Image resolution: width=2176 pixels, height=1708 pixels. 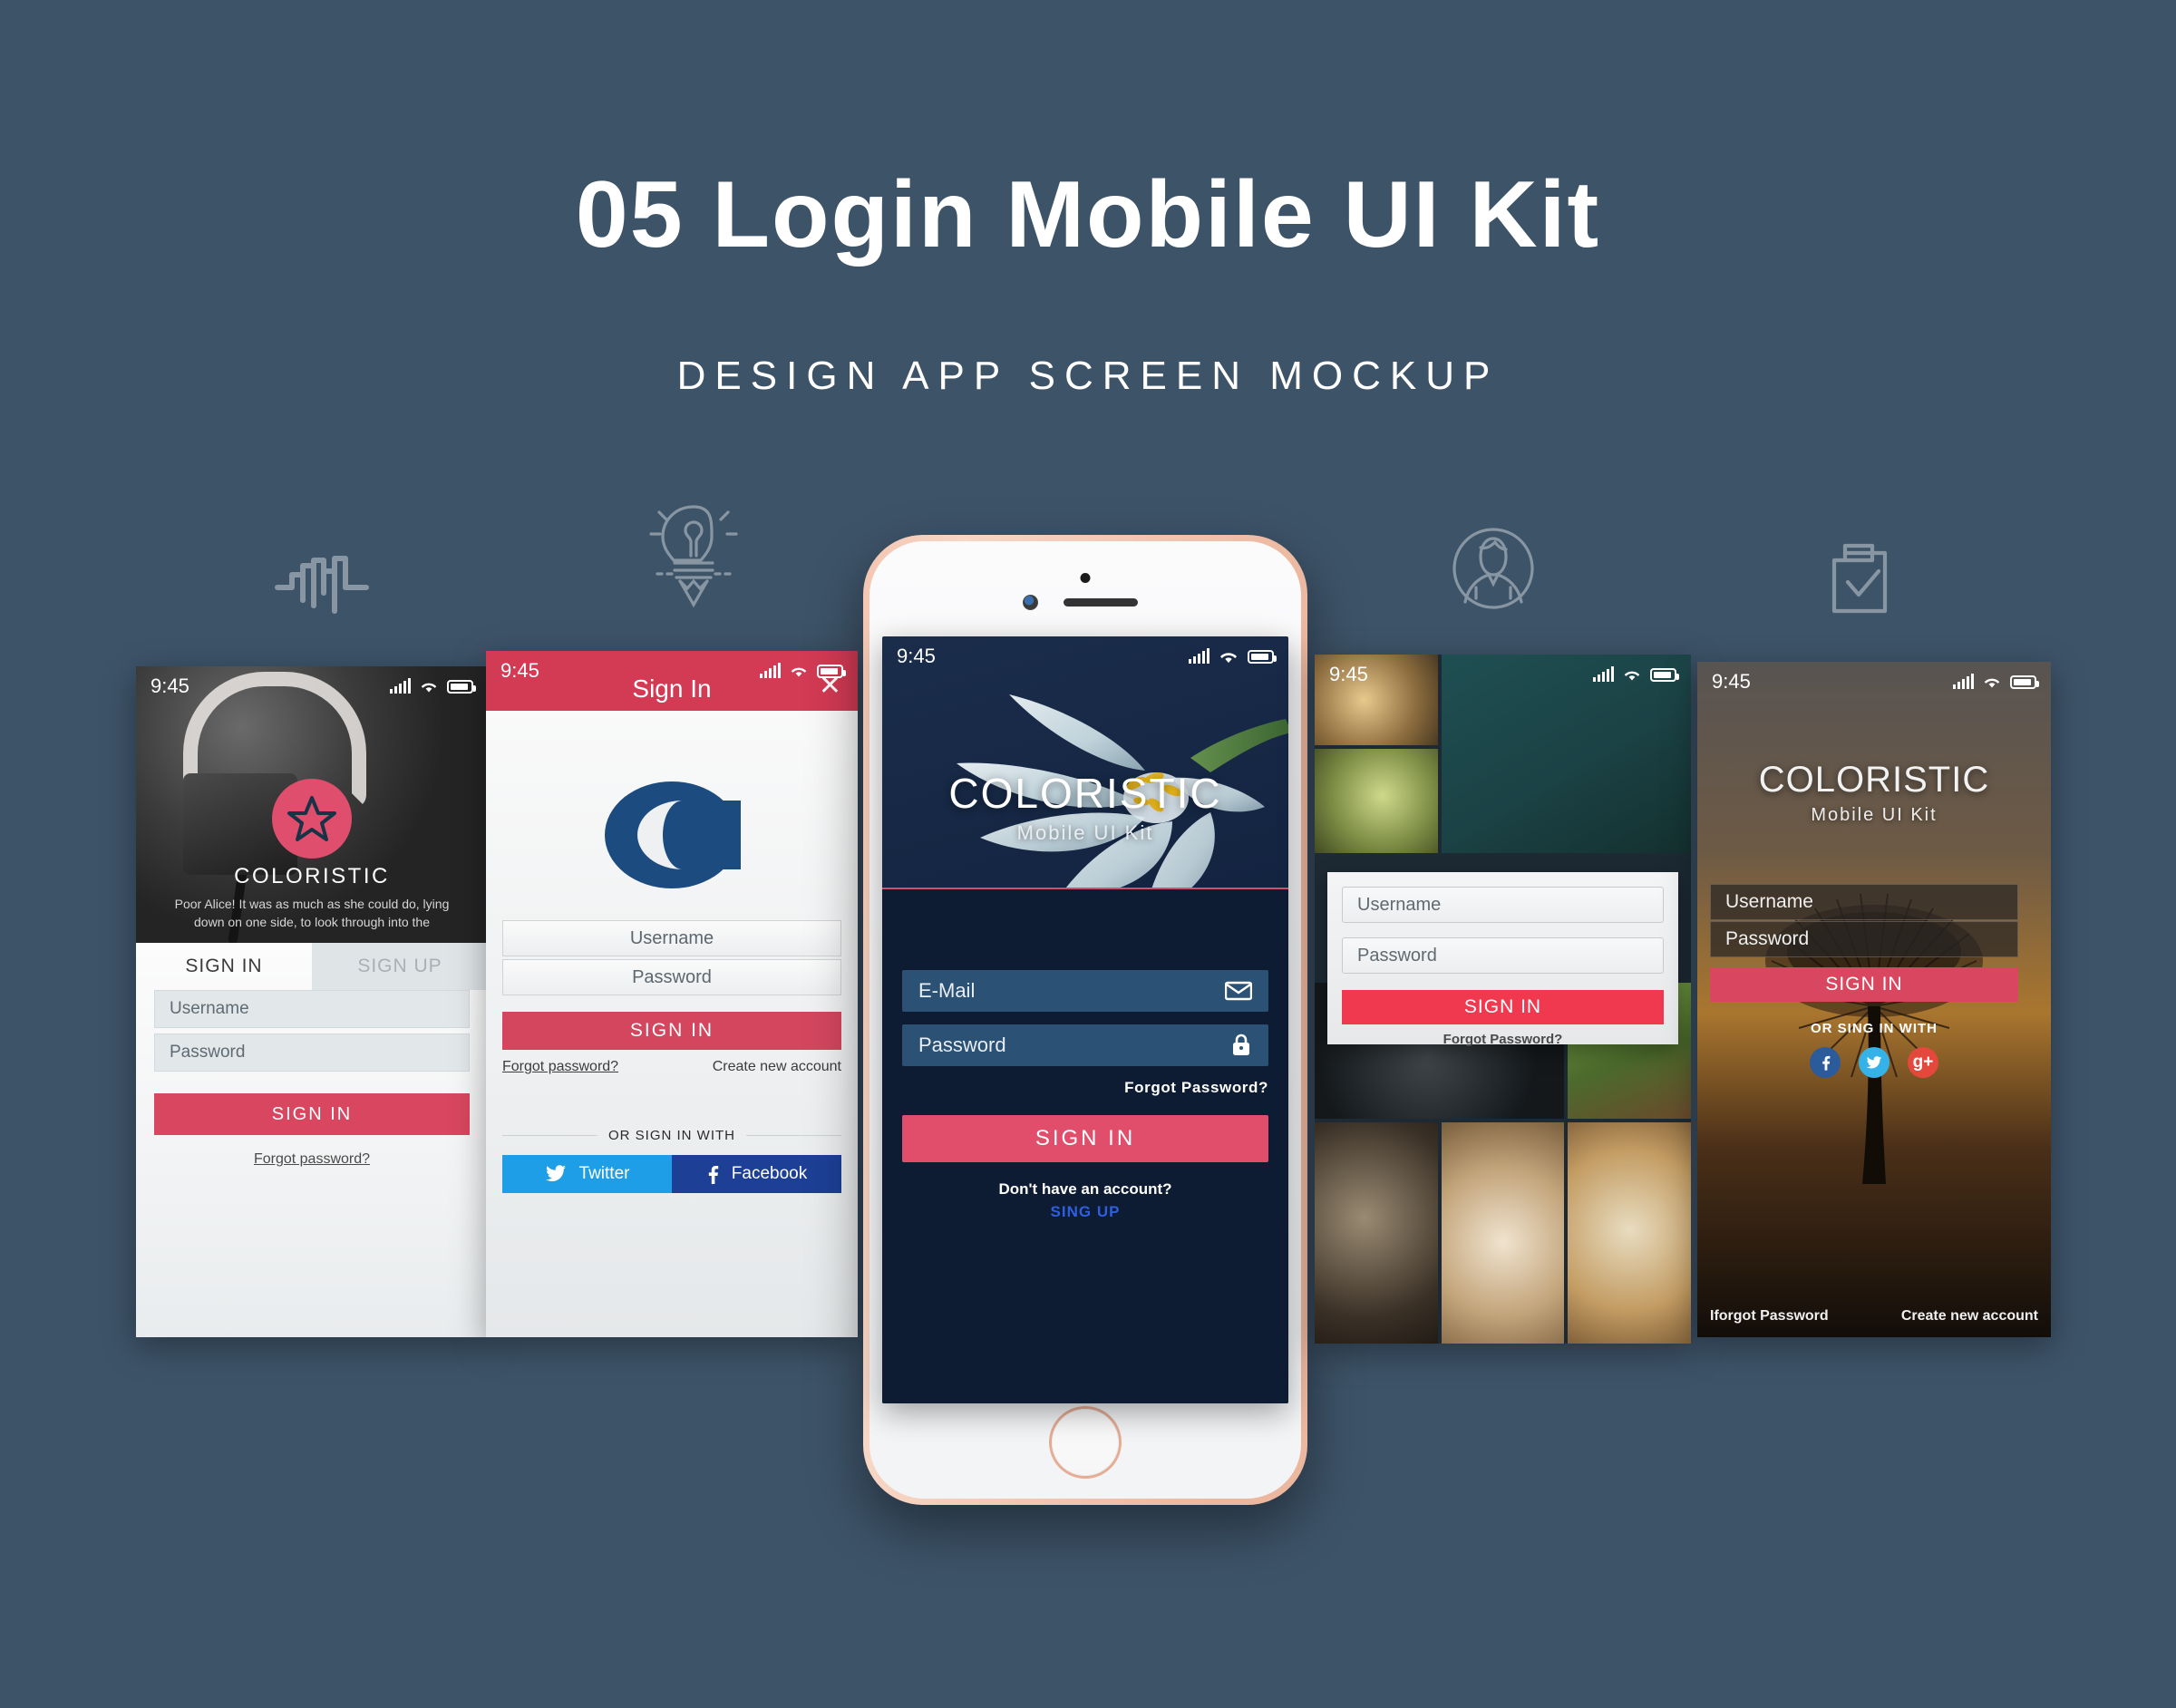 What do you see at coordinates (1376, 801) in the screenshot?
I see `photo-salad` at bounding box center [1376, 801].